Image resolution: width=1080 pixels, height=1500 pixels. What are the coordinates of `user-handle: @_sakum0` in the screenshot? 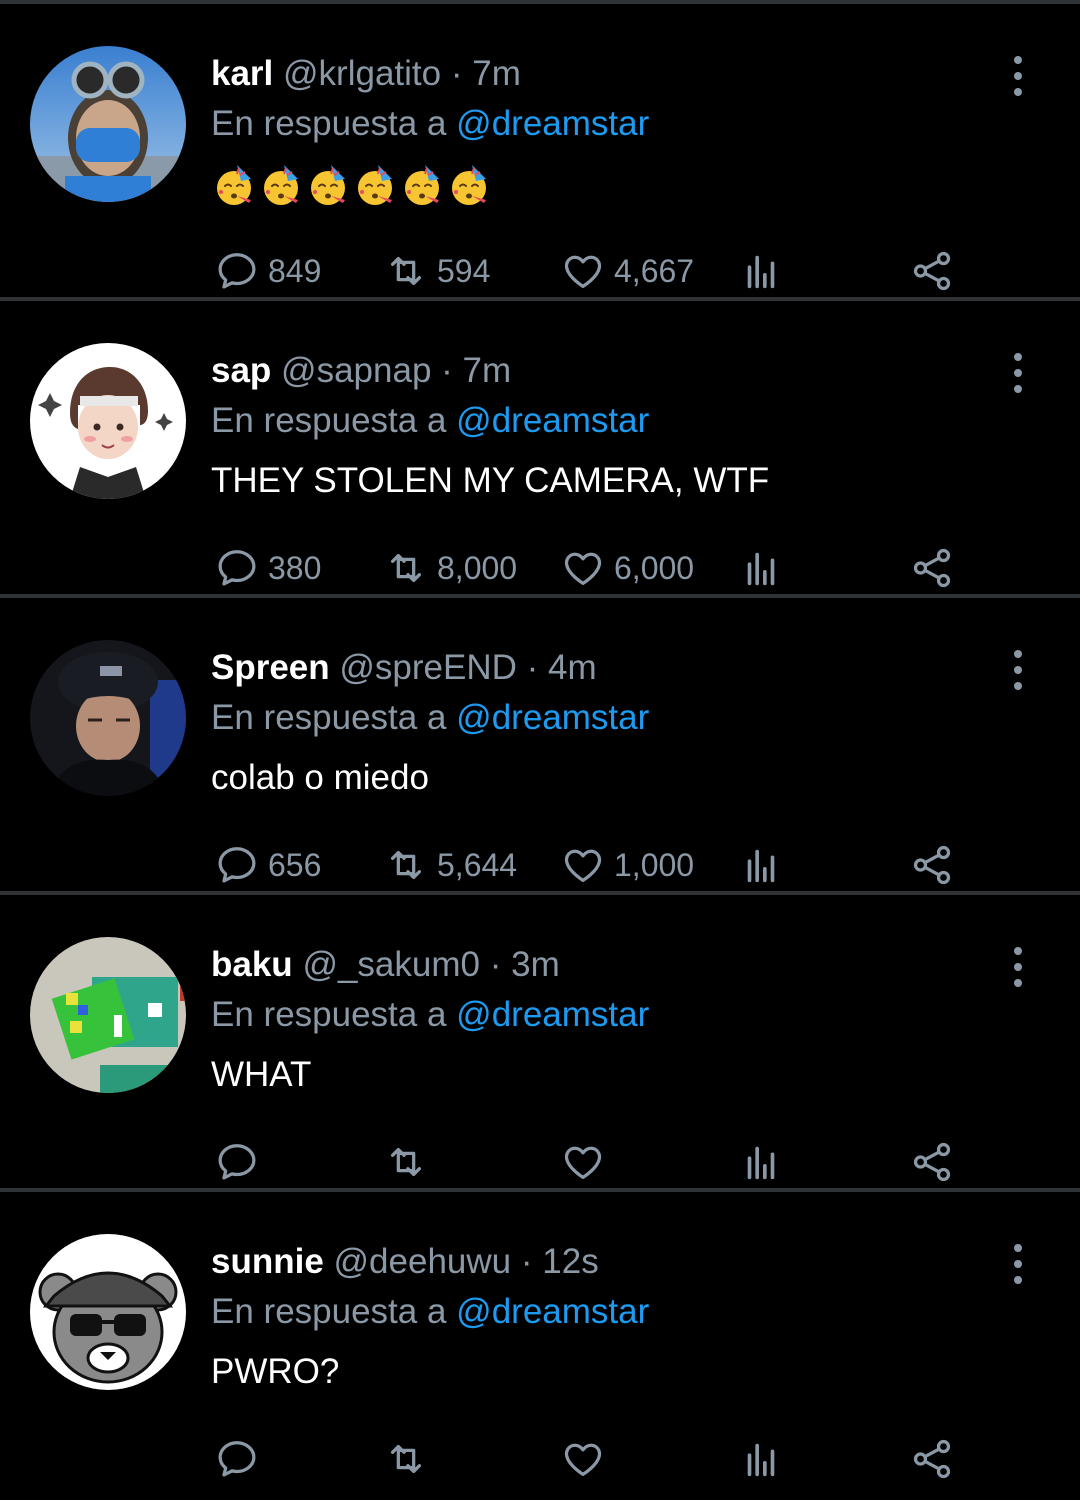 It's located at (391, 964).